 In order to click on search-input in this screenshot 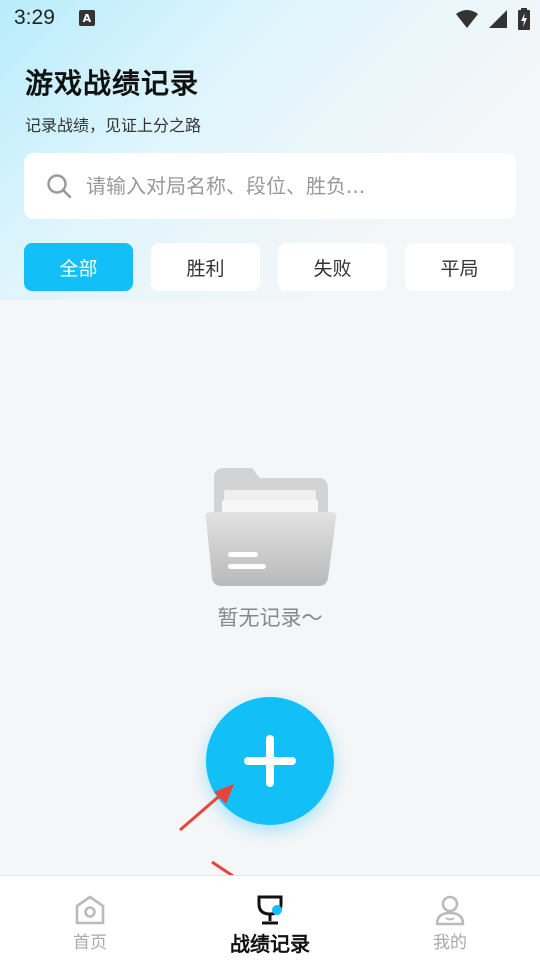, I will do `click(296, 186)`.